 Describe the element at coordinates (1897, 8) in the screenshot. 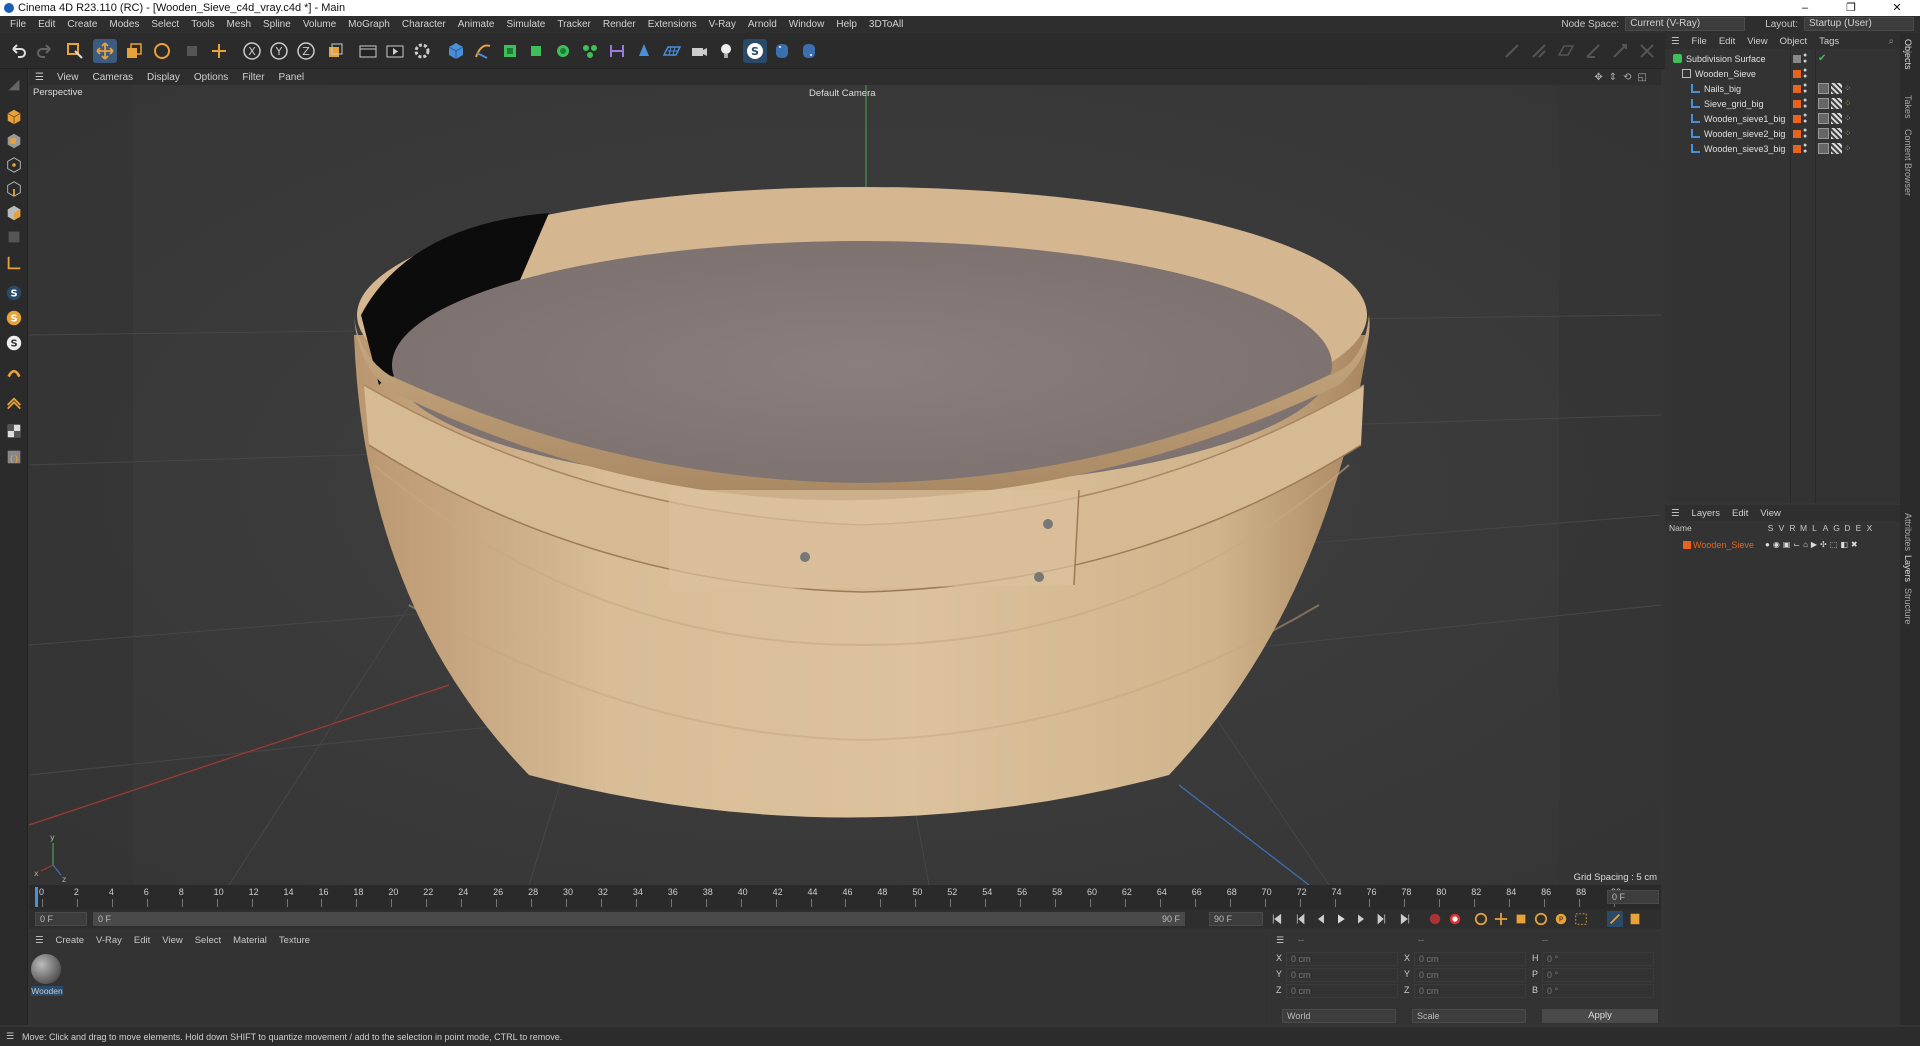

I see `close-button: ✕` at that location.